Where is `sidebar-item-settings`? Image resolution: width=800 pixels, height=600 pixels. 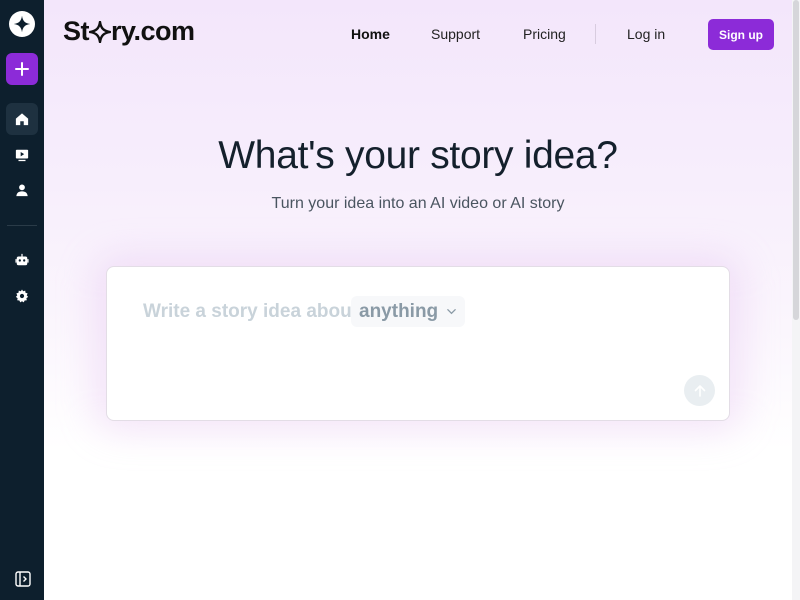
sidebar-item-settings is located at coordinates (22, 296).